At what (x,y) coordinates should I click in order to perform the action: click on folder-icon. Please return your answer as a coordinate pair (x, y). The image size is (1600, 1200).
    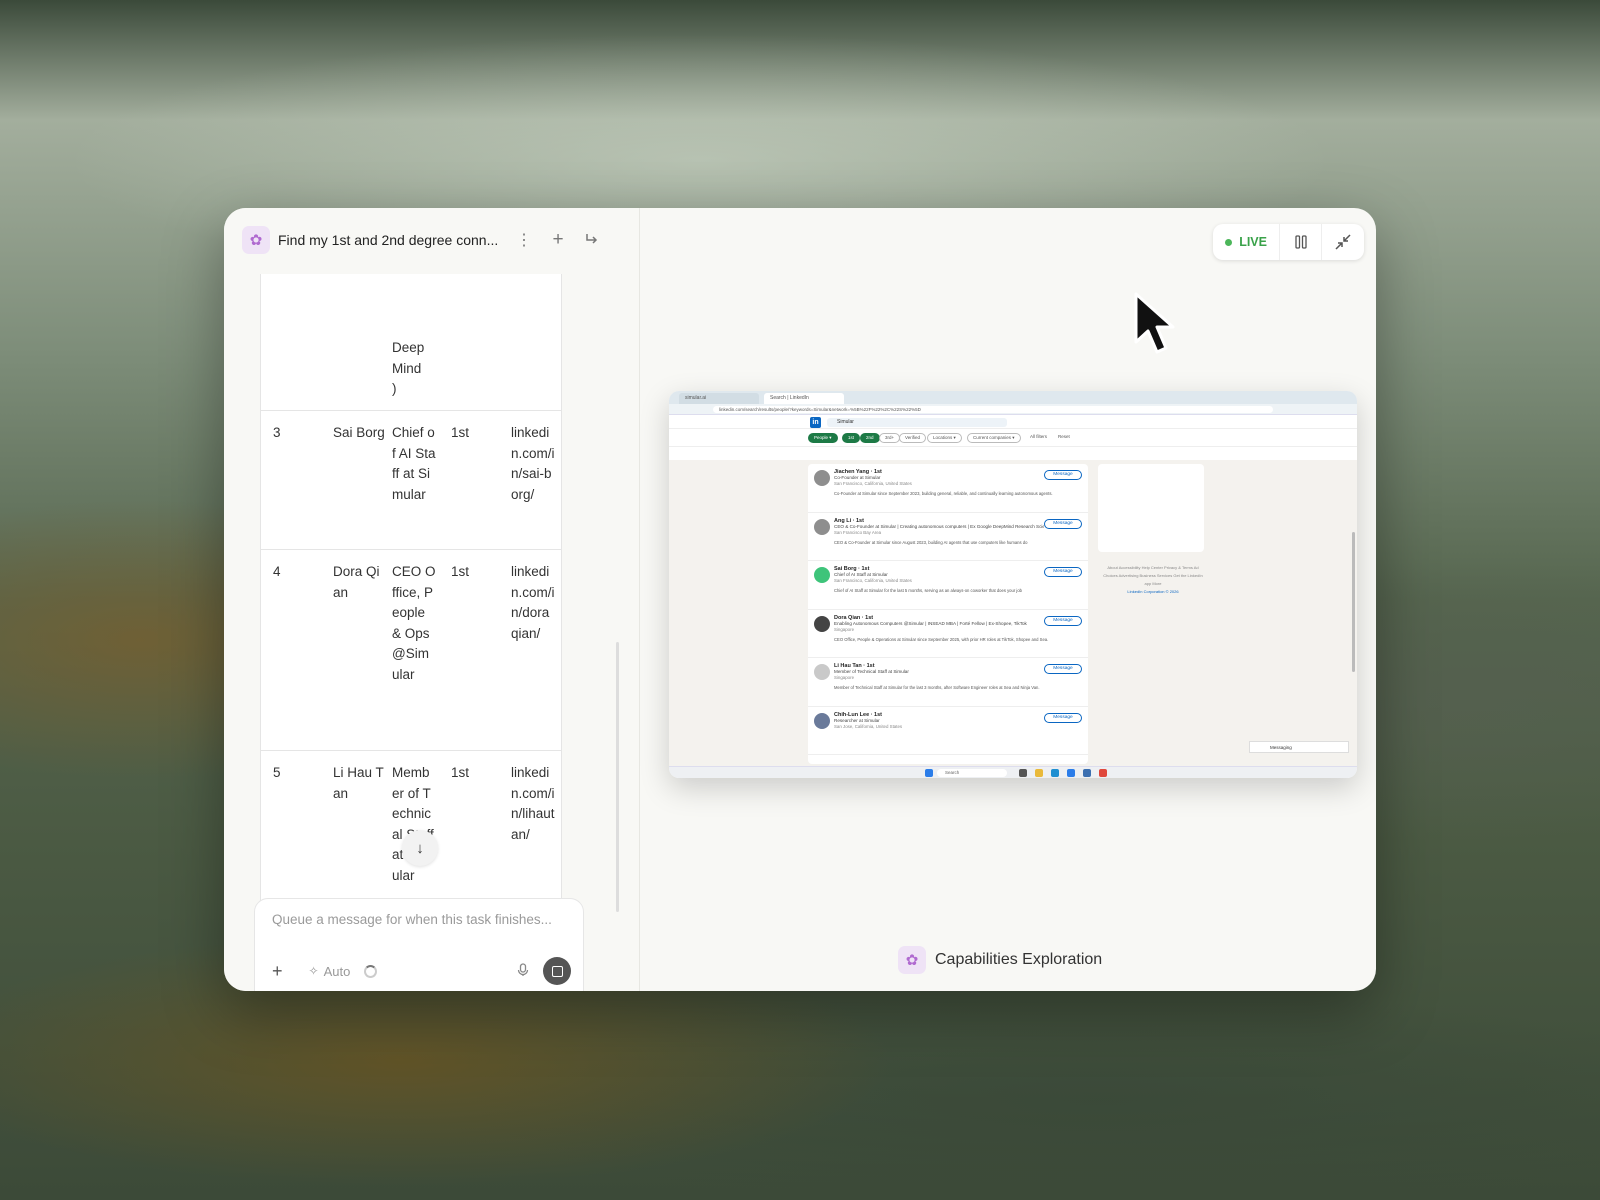
    Looking at the image, I should click on (1039, 773).